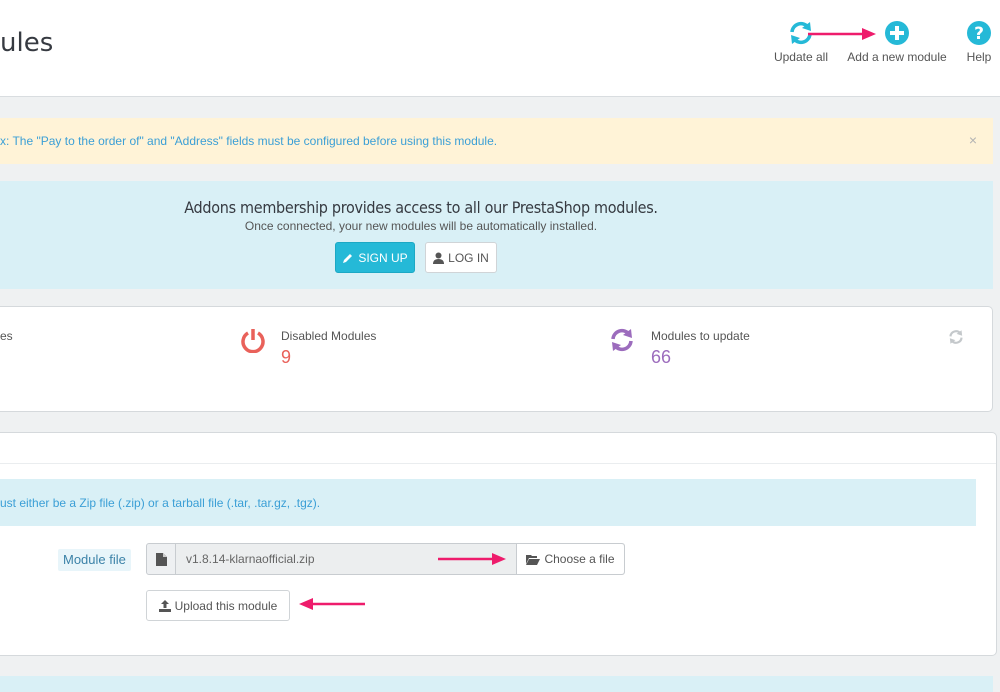 The image size is (1000, 692). I want to click on pencil-icon, so click(348, 258).